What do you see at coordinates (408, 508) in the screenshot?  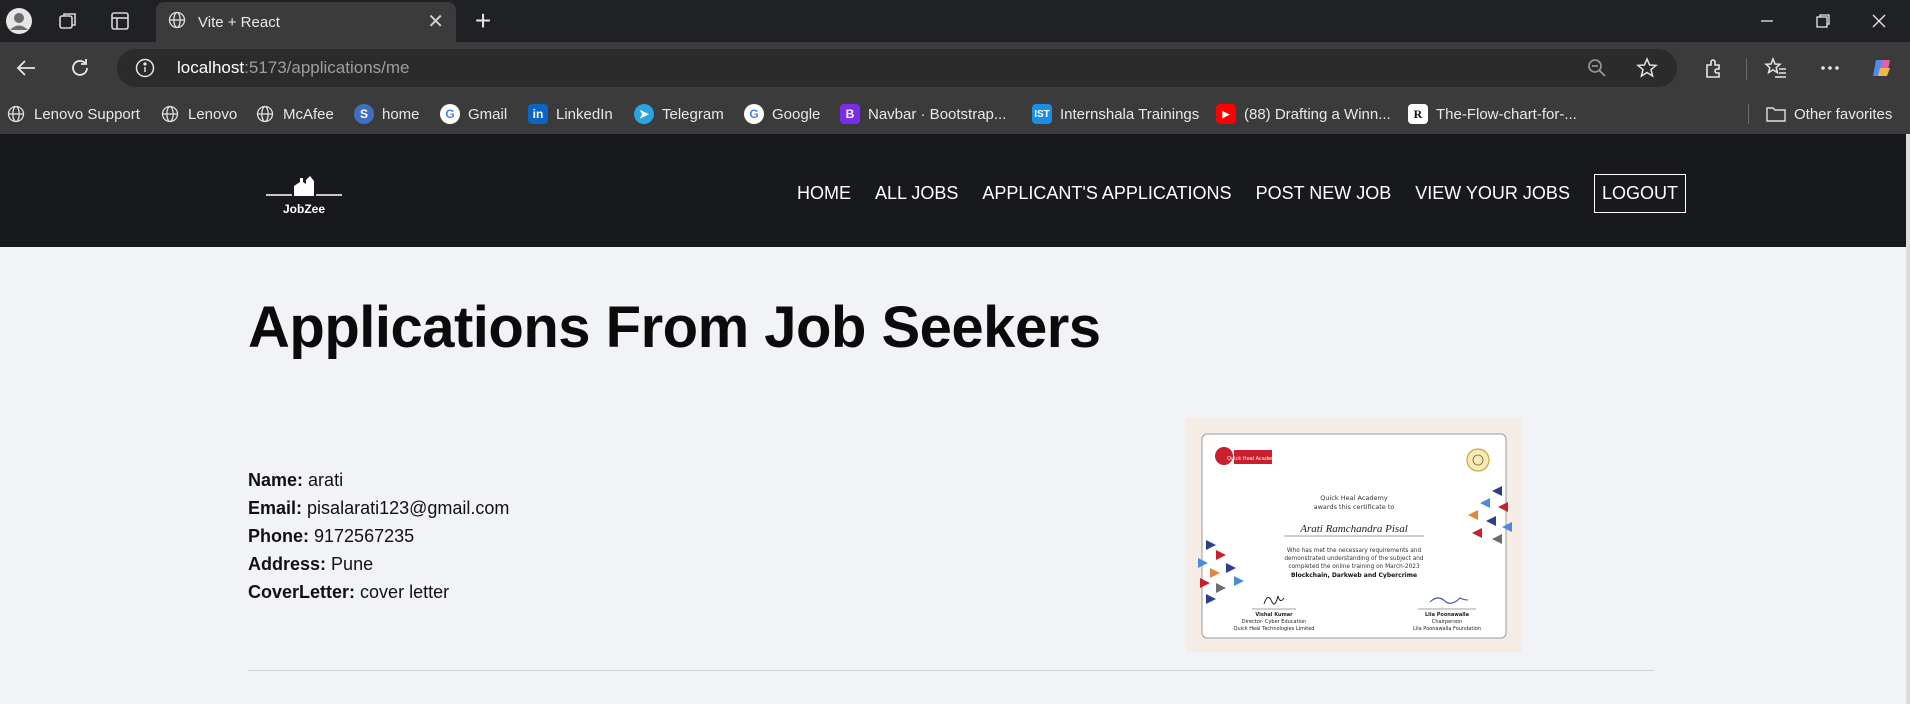 I see `applicant-email: pisalarati123@gmail.com` at bounding box center [408, 508].